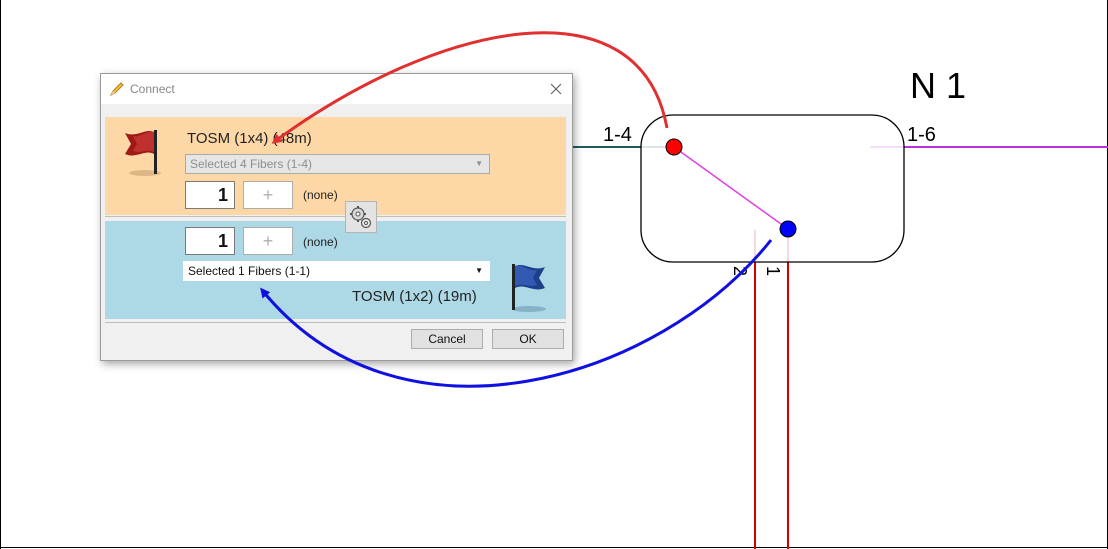 This screenshot has height=549, width=1108. What do you see at coordinates (152, 89) in the screenshot?
I see `dialog-title: Connect` at bounding box center [152, 89].